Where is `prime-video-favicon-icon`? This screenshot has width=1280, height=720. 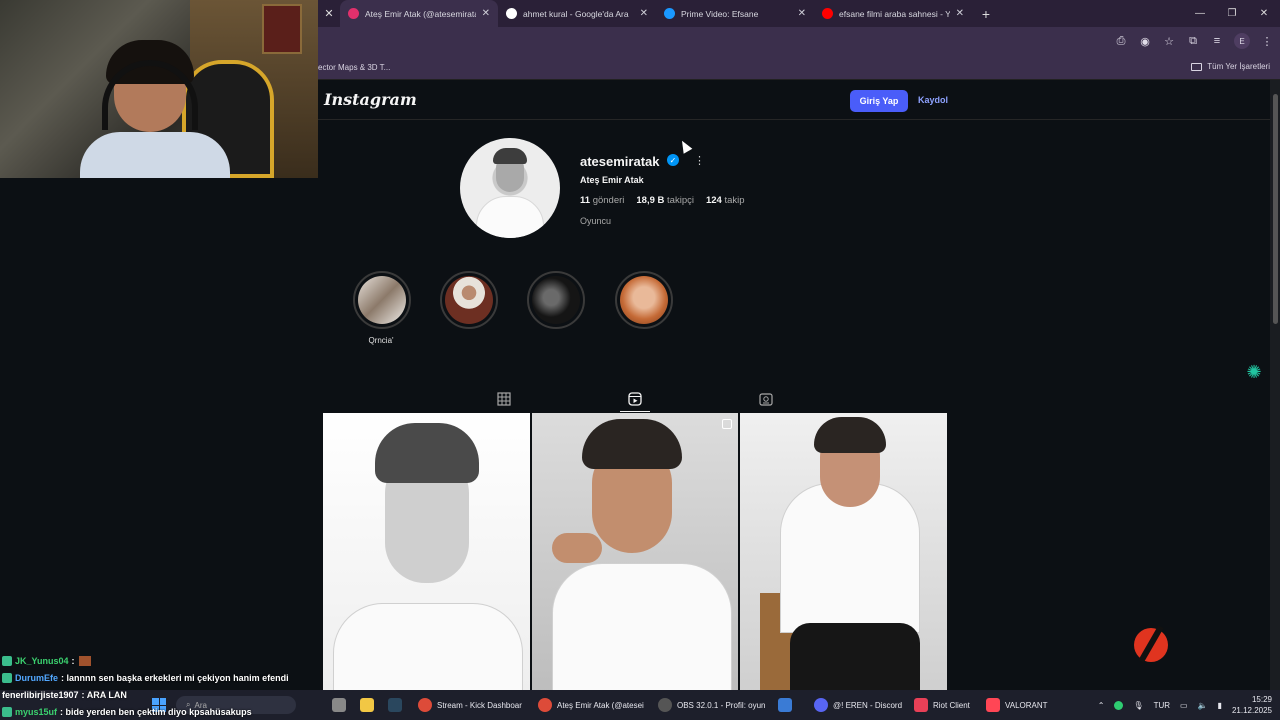 prime-video-favicon-icon is located at coordinates (669, 13).